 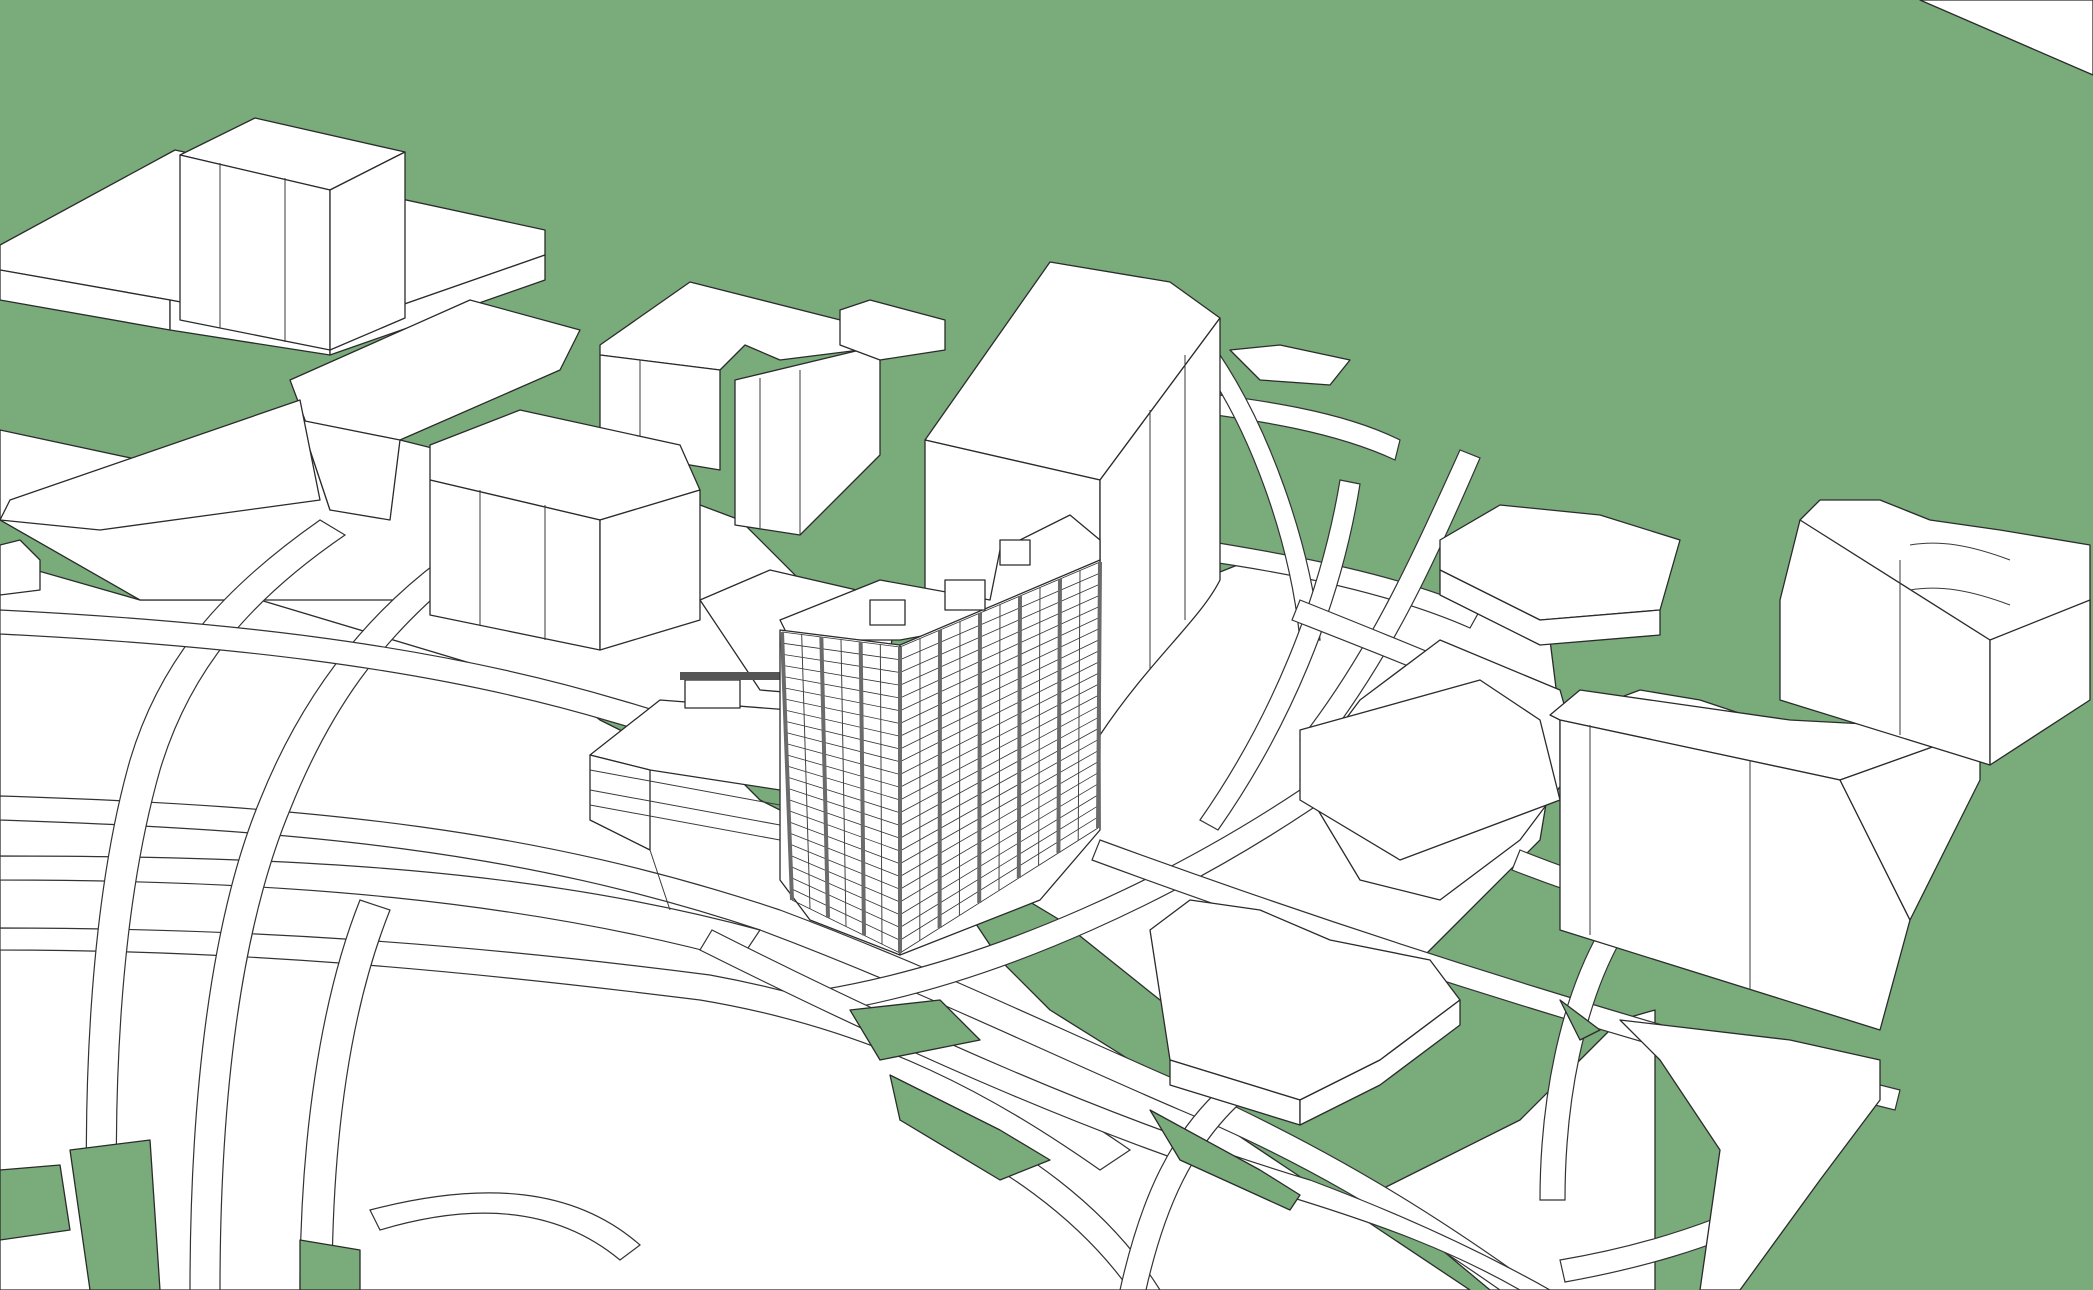 What do you see at coordinates (565, 530) in the screenshot?
I see `building-center-left-block` at bounding box center [565, 530].